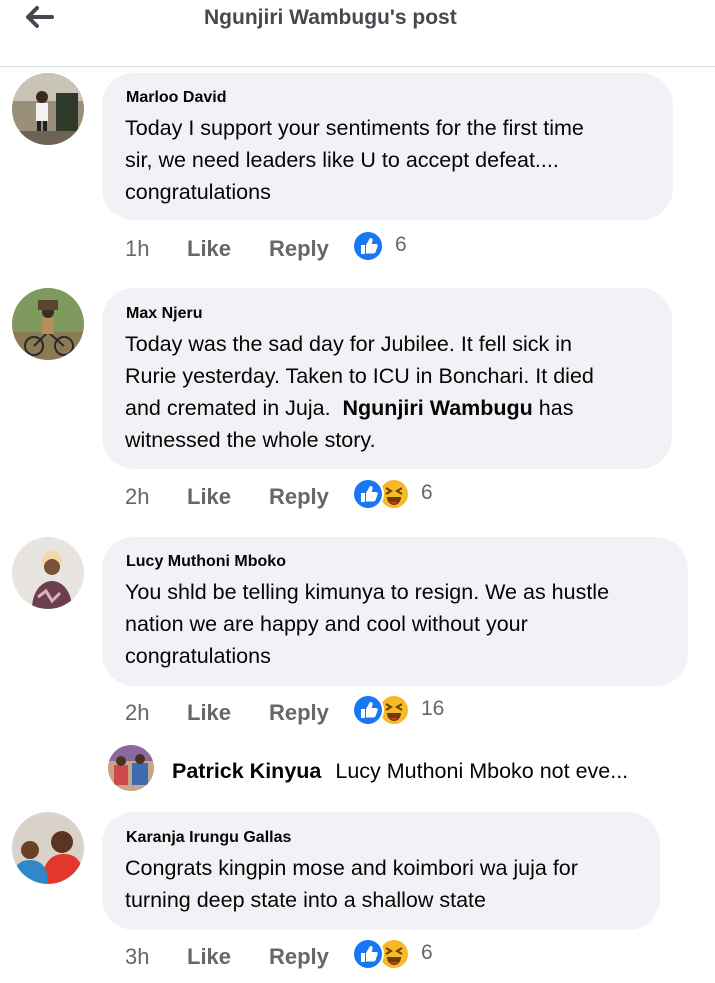 The image size is (715, 983). Describe the element at coordinates (330, 17) in the screenshot. I see `page-title: Ngunjiri Wambugu's post` at that location.